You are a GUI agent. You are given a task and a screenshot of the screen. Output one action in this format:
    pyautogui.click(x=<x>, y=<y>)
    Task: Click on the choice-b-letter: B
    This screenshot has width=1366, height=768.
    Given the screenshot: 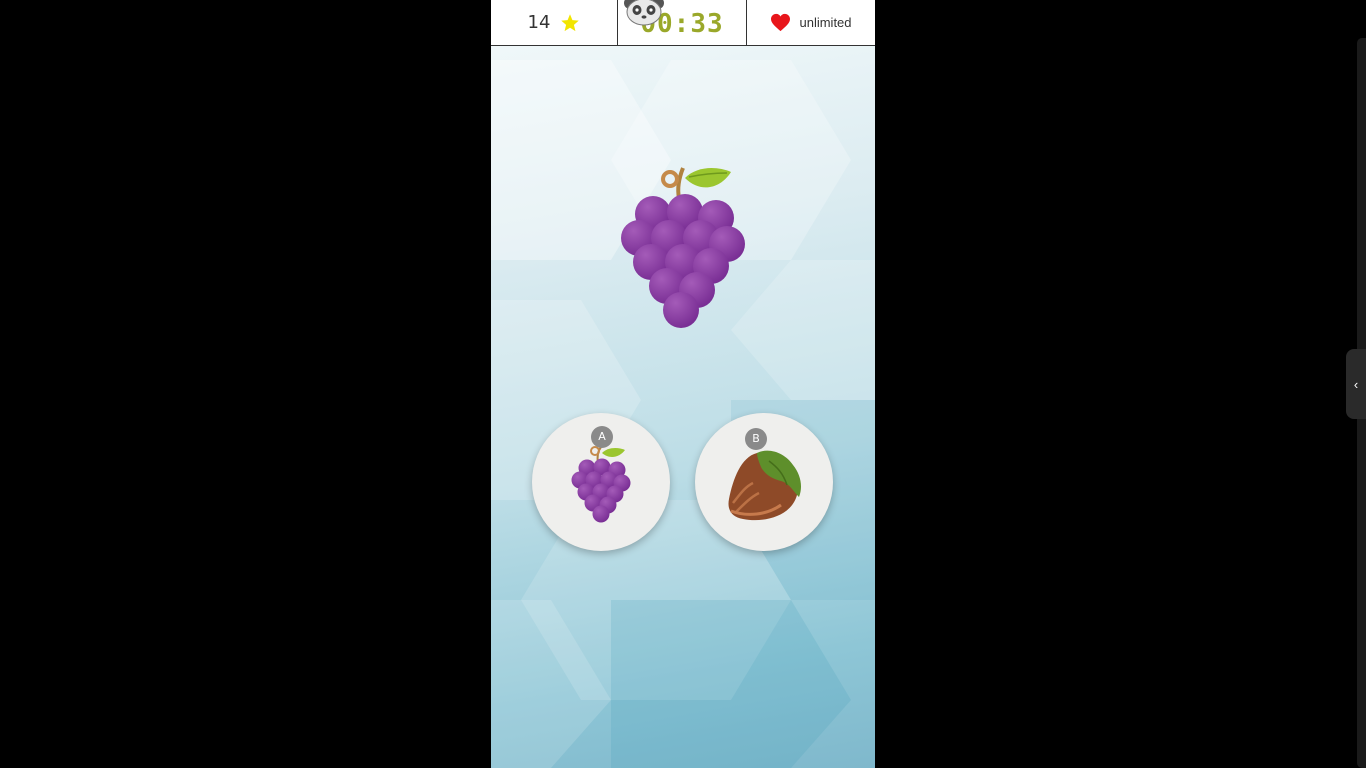 What is the action you would take?
    pyautogui.click(x=756, y=439)
    